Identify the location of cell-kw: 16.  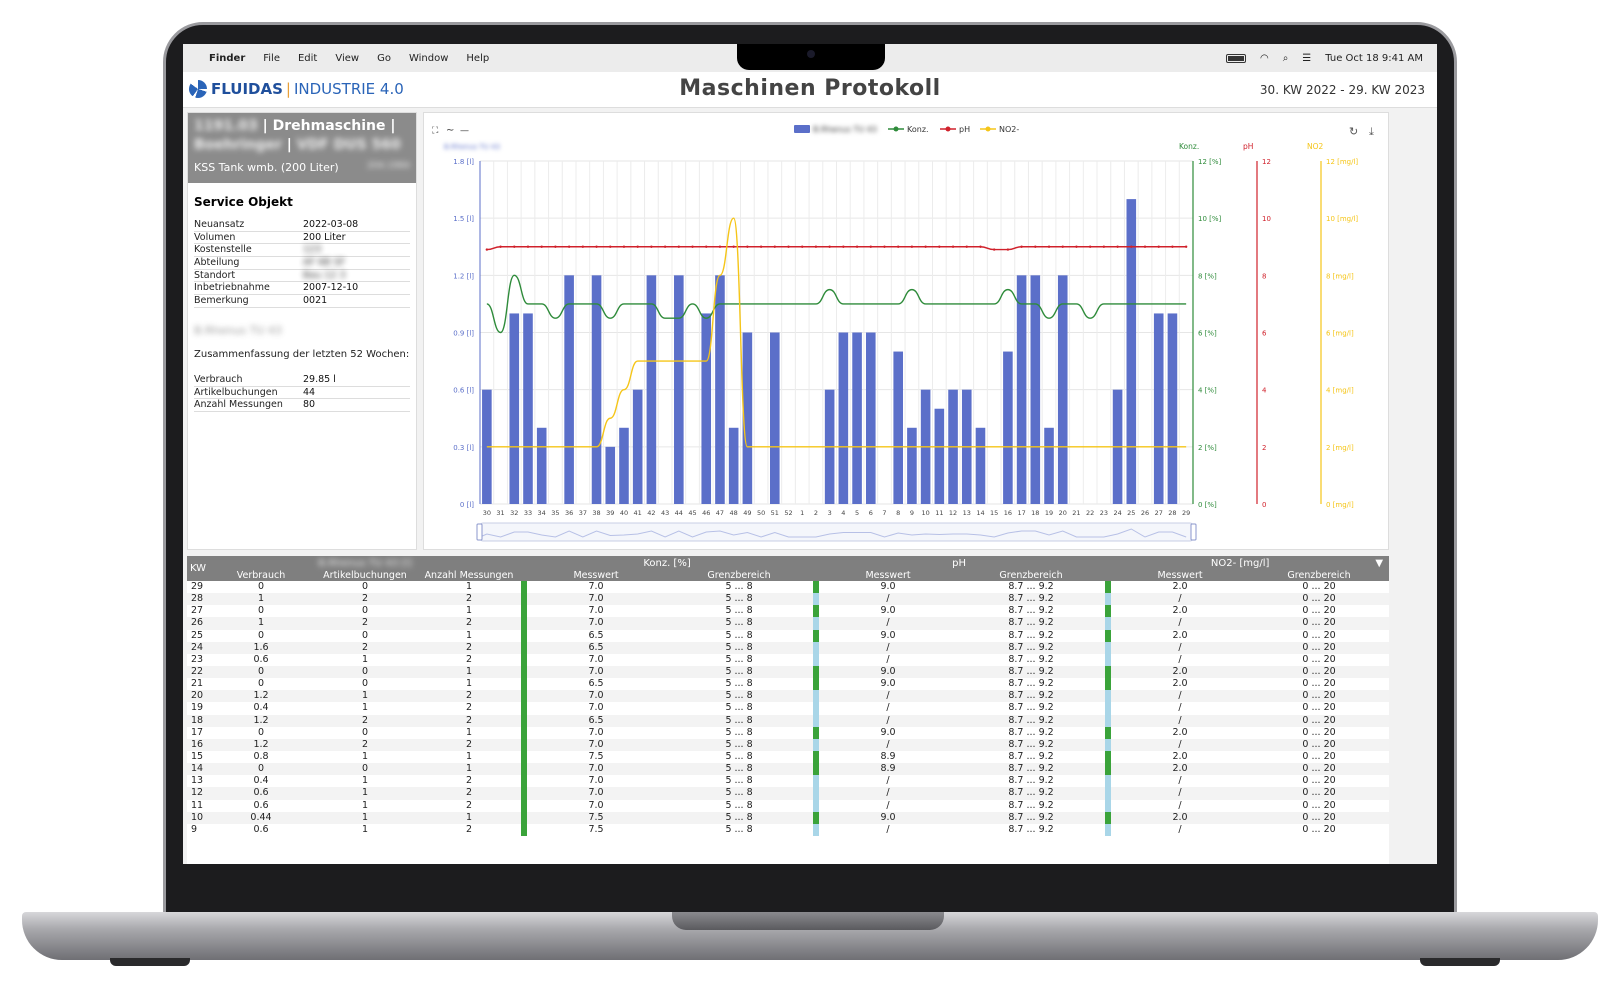
(198, 744).